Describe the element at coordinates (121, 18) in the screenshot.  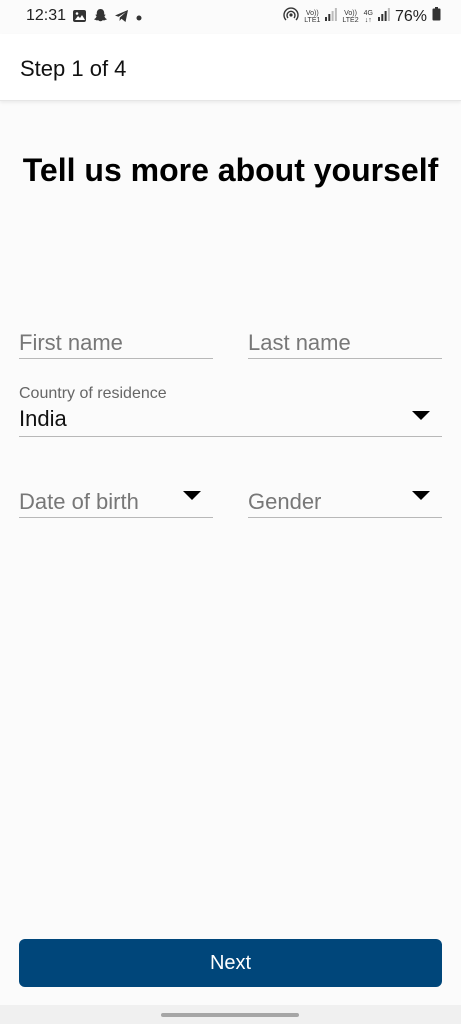
I see `telegram-icon` at that location.